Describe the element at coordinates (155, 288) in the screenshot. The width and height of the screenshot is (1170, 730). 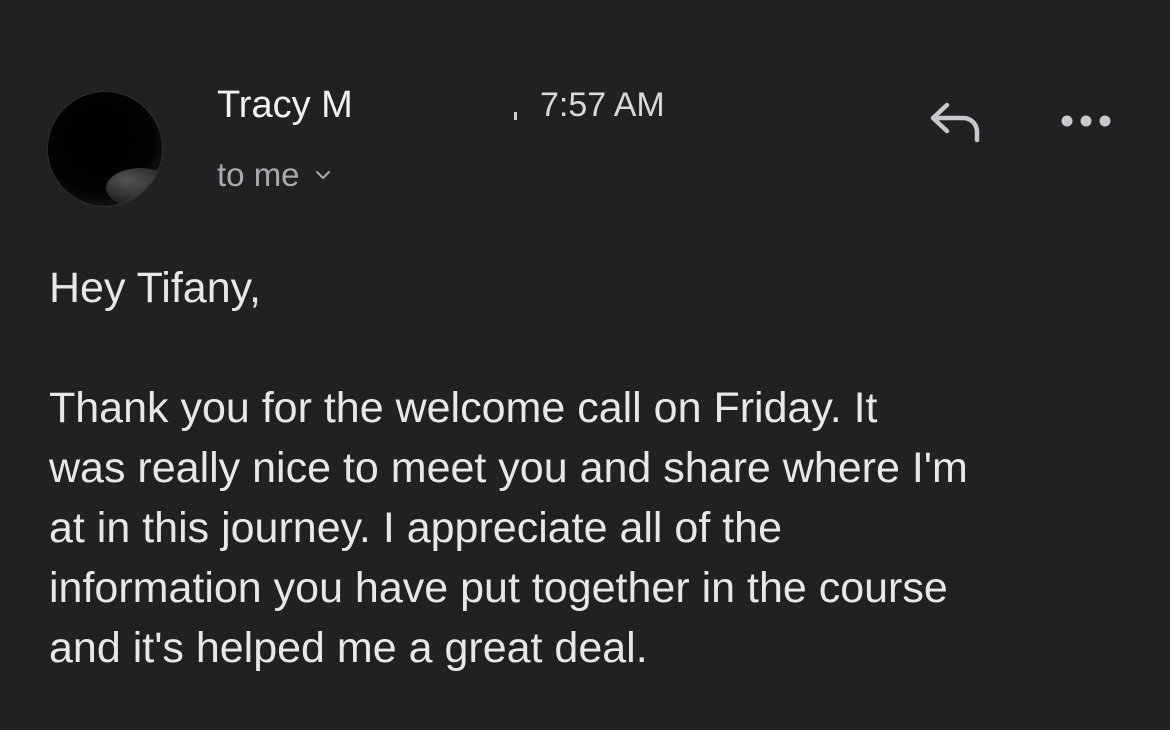
I see `email-greeting: Hey Tifany,` at that location.